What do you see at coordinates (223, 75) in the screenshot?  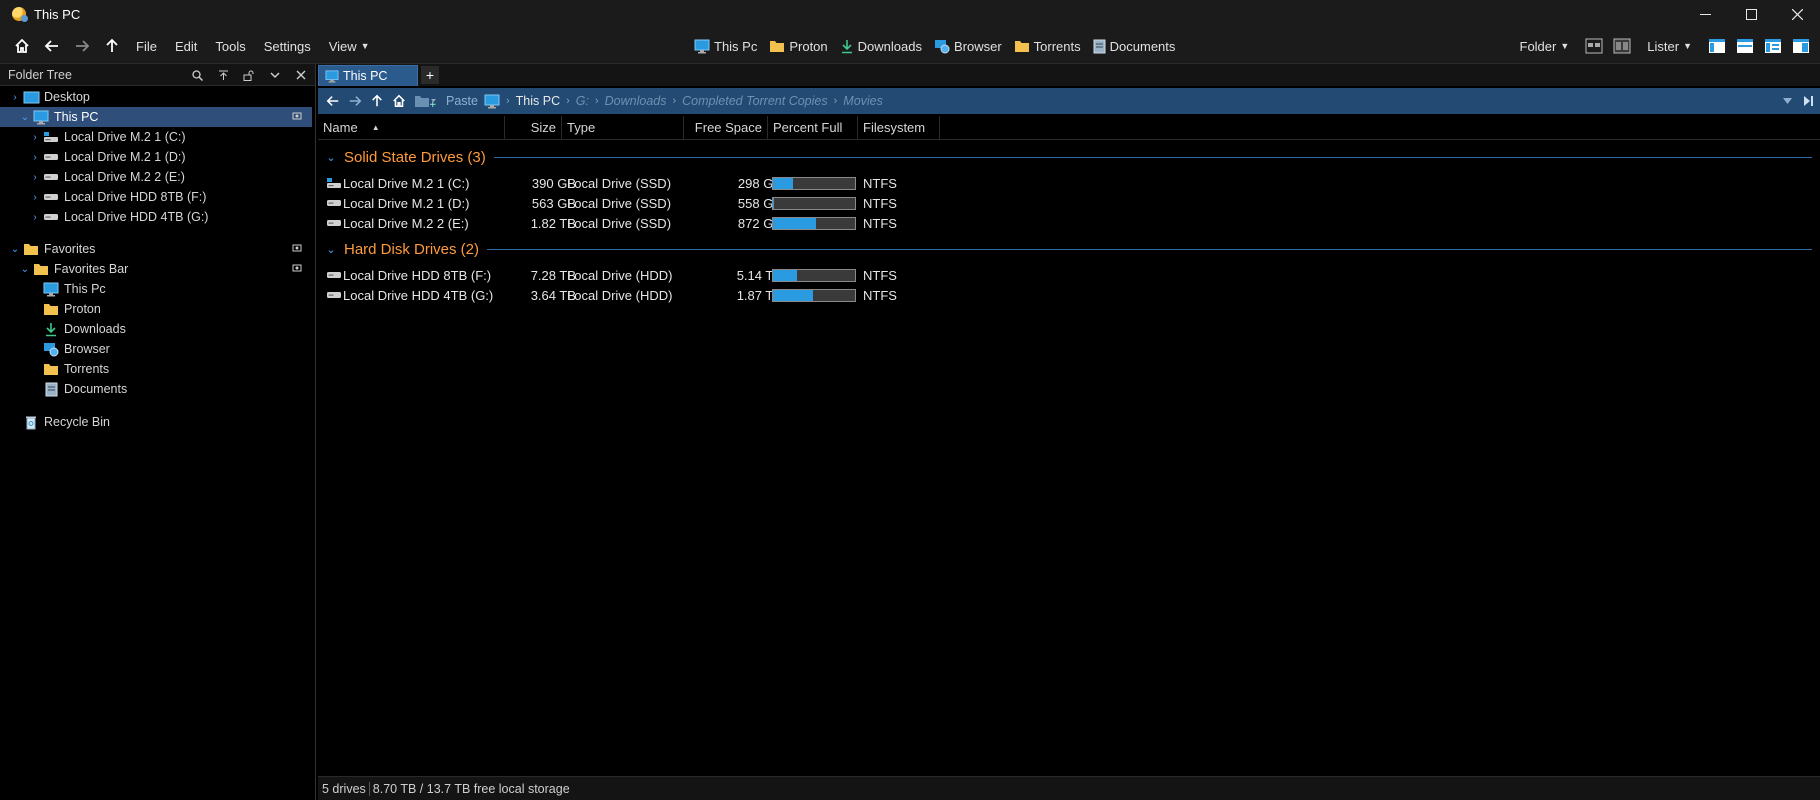 I see `tree-collapse-button` at bounding box center [223, 75].